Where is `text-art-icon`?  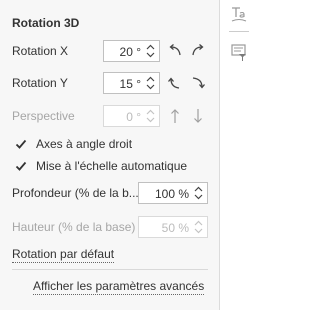 text-art-icon is located at coordinates (239, 15).